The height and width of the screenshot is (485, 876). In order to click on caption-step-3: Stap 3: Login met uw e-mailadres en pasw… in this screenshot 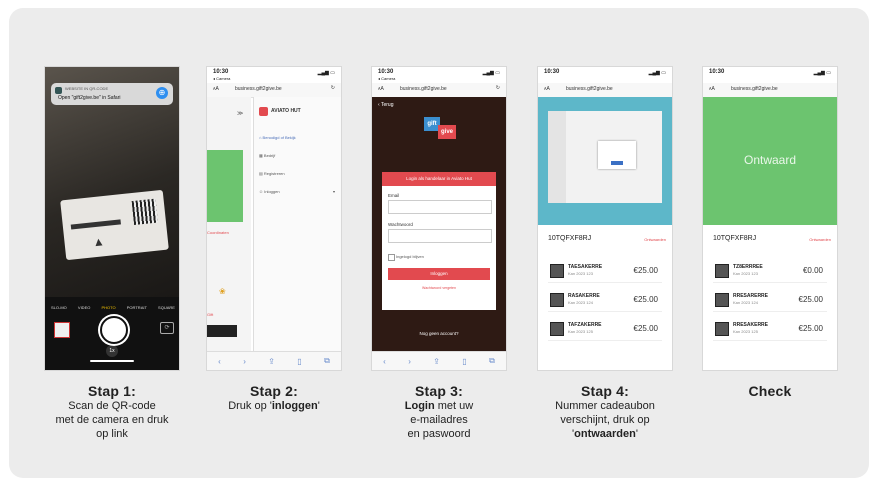, I will do `click(439, 412)`.